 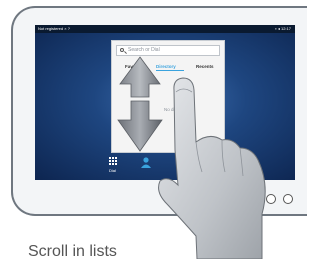 What do you see at coordinates (72, 251) in the screenshot?
I see `caption-text: Scroll in lists` at bounding box center [72, 251].